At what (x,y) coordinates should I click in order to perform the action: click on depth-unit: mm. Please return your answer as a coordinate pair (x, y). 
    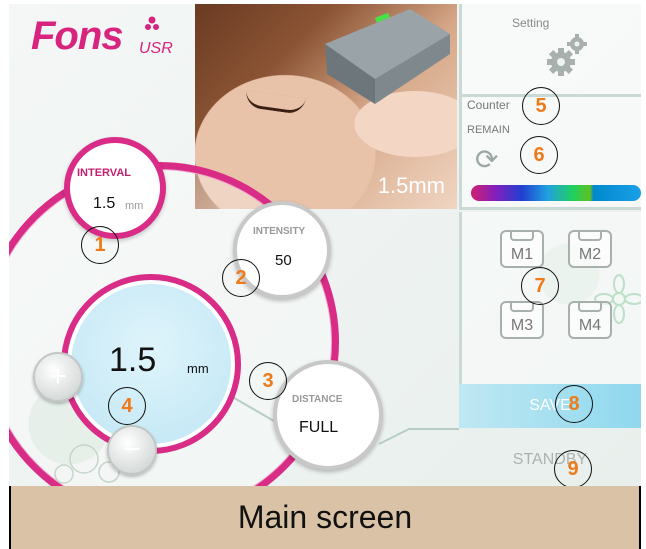
    Looking at the image, I should click on (198, 368).